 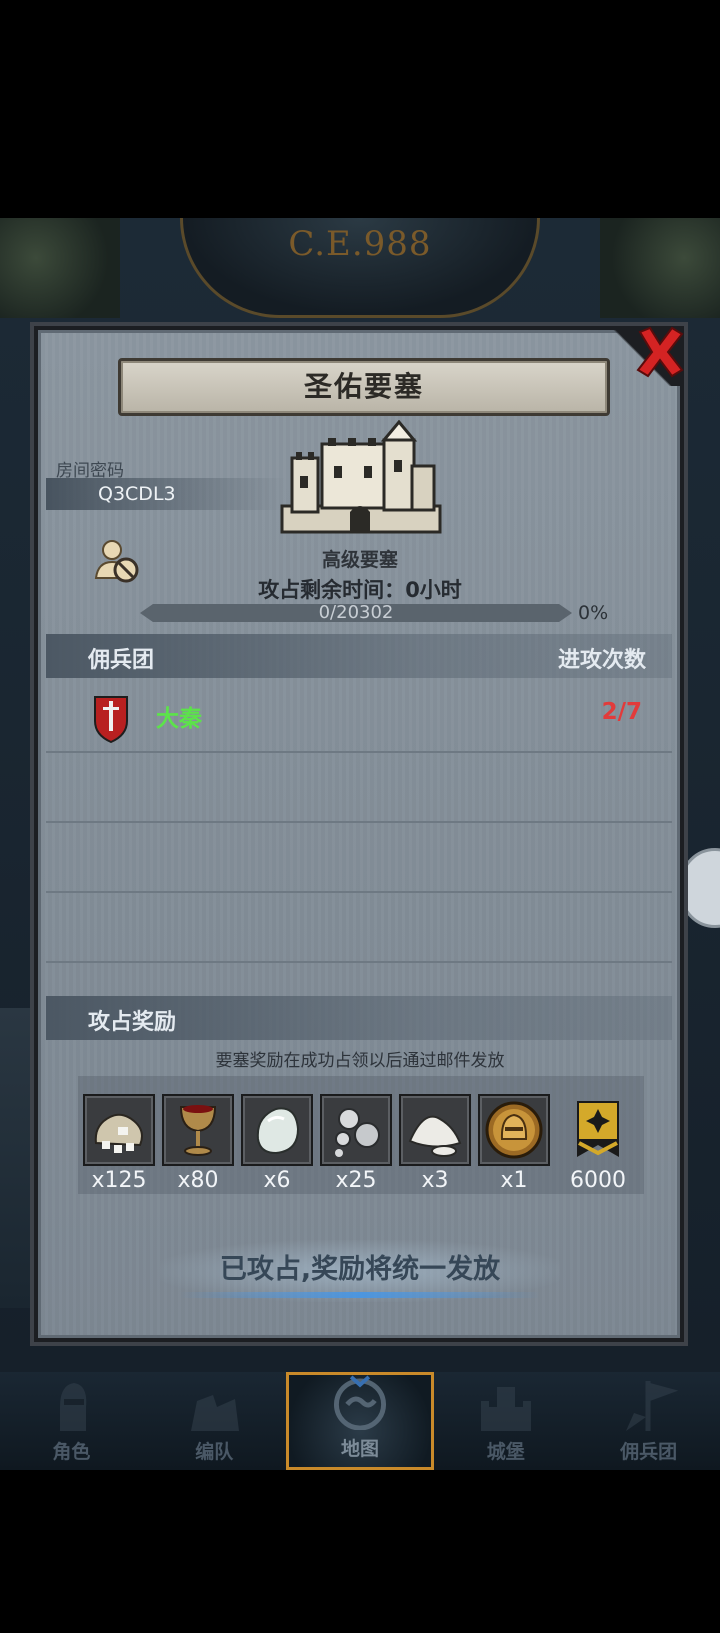 I want to click on reward-qty: x1, so click(x=514, y=1180).